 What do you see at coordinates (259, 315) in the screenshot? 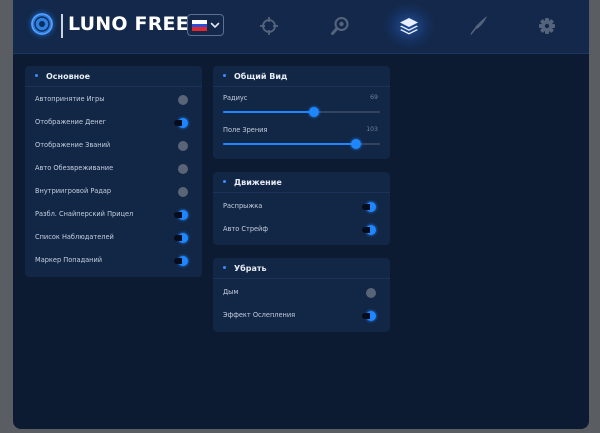
I see `option-label: Эффект Ослепления` at bounding box center [259, 315].